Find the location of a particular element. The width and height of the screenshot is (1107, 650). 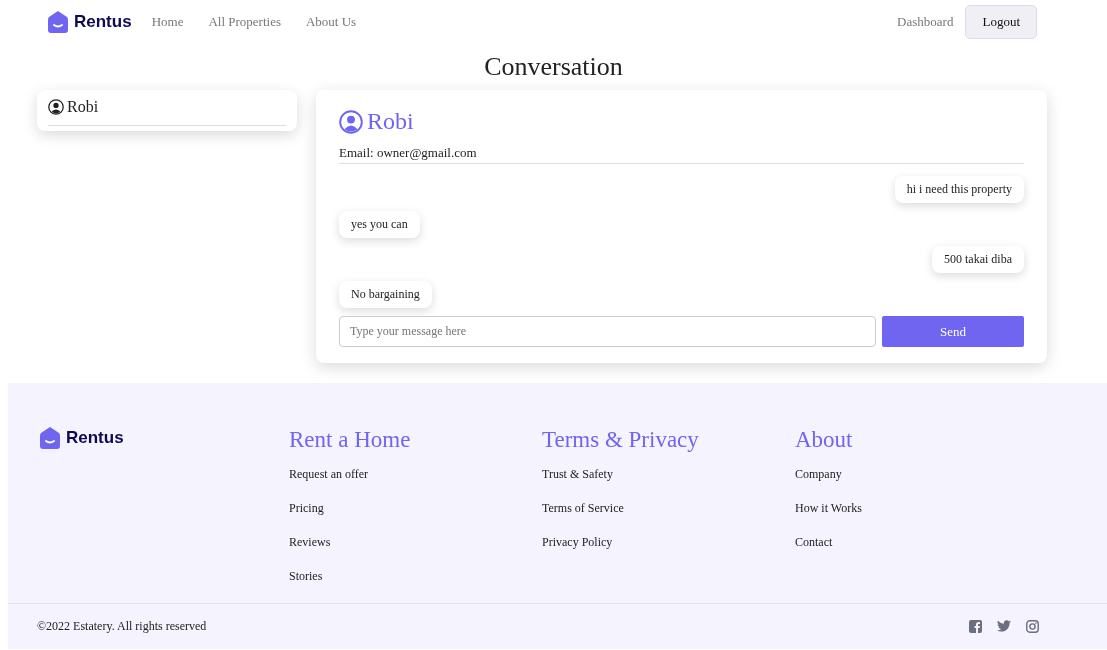

message-bubble: No bargaining is located at coordinates (385, 294).